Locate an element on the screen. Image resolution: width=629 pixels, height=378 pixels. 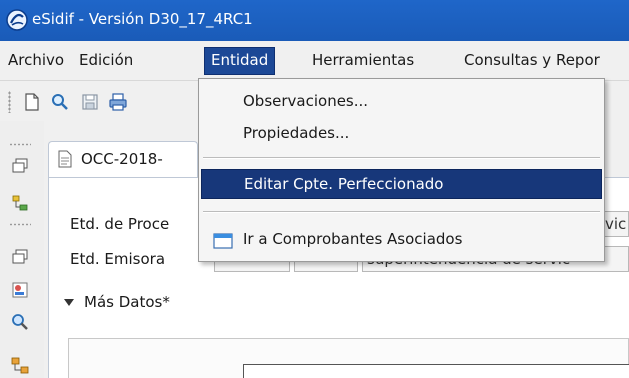
details-panel is located at coordinates (348, 358).